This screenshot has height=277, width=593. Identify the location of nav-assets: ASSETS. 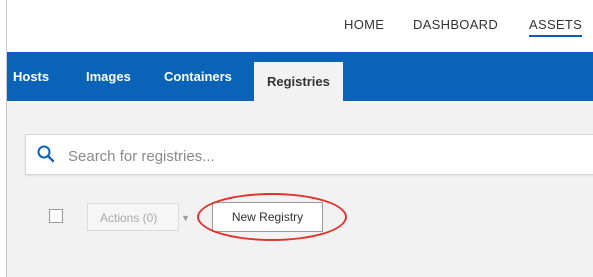
(556, 27).